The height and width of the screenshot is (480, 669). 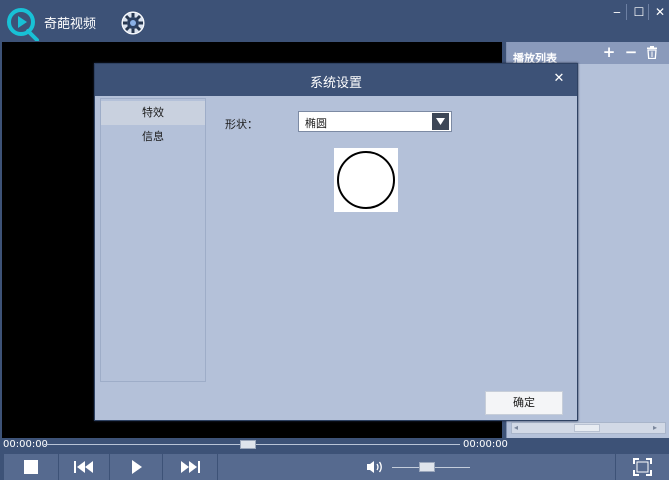 What do you see at coordinates (658, 428) in the screenshot?
I see `scroll-right-arrow-icon: ▸` at bounding box center [658, 428].